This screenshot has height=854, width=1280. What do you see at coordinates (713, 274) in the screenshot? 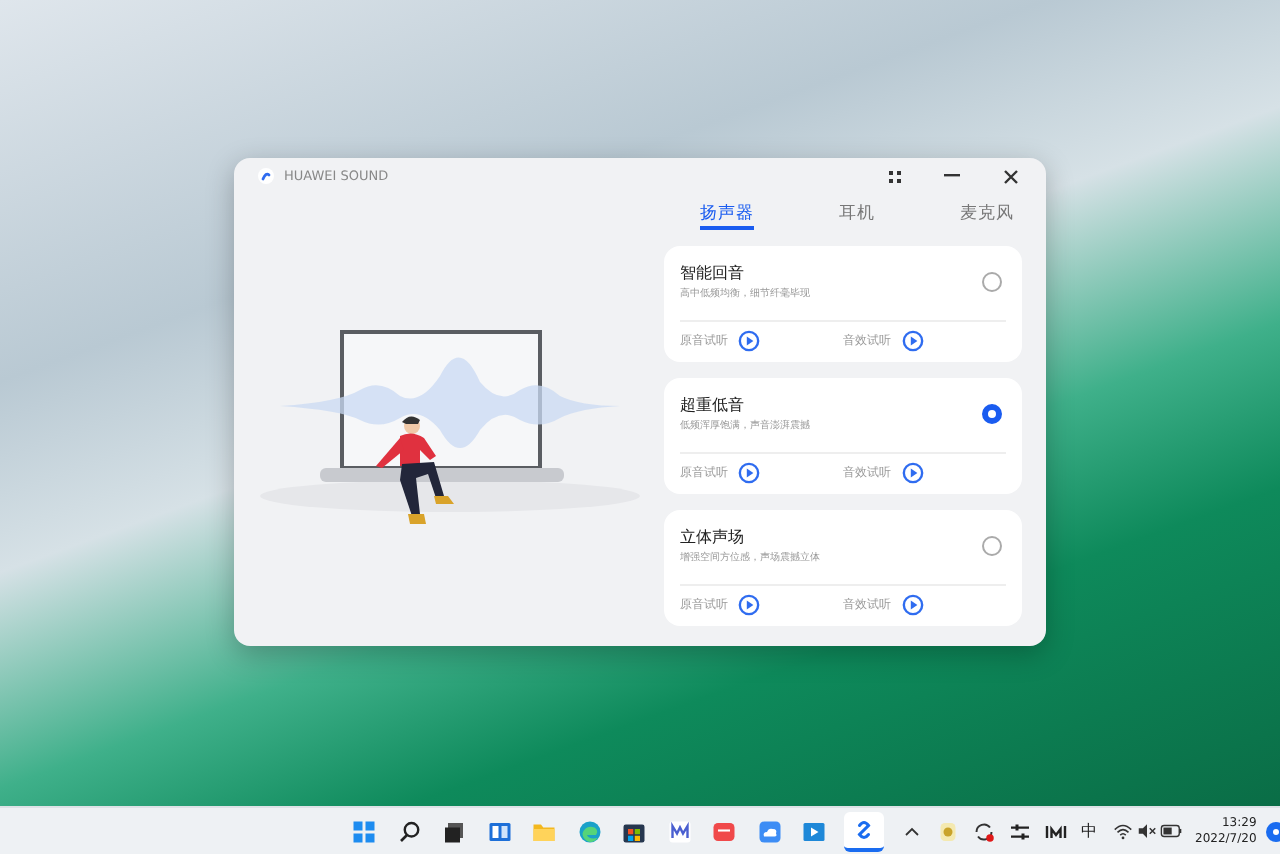
I see `mode-title: 智能回音` at bounding box center [713, 274].